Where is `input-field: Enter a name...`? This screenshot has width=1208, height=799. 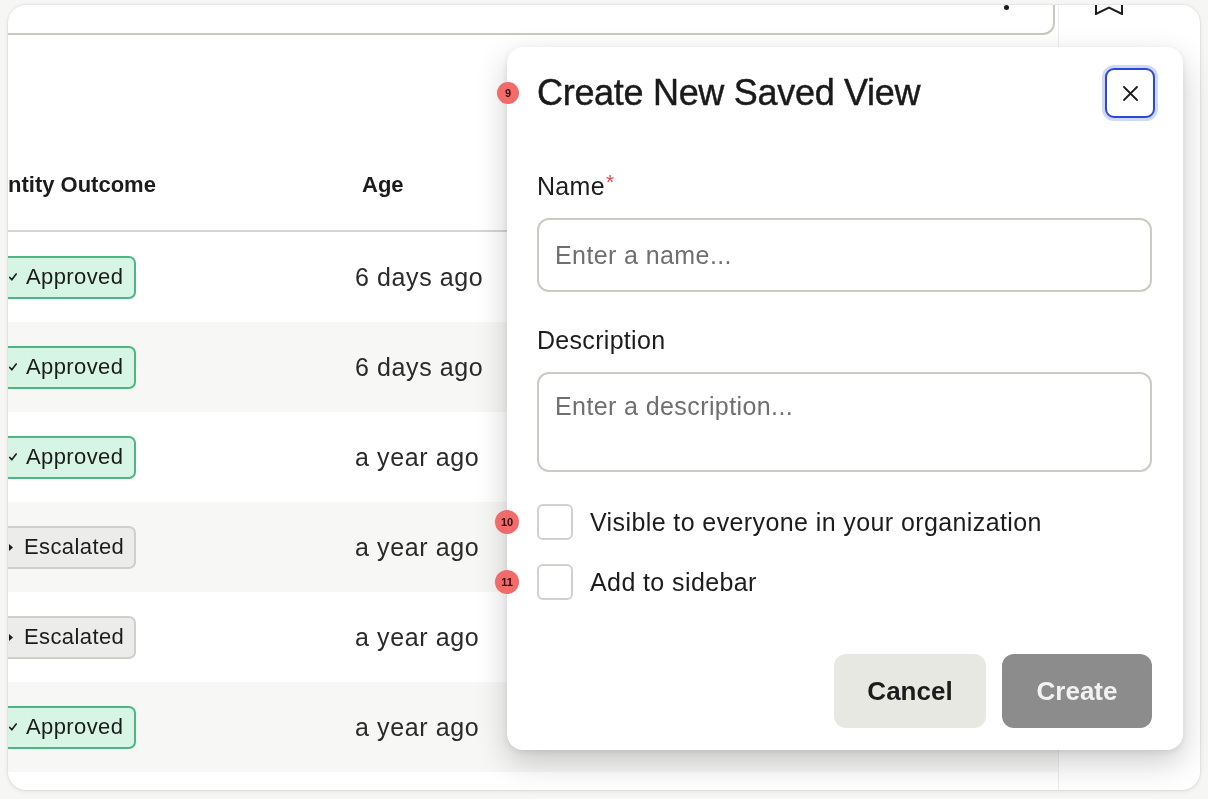 input-field: Enter a name... is located at coordinates (844, 255).